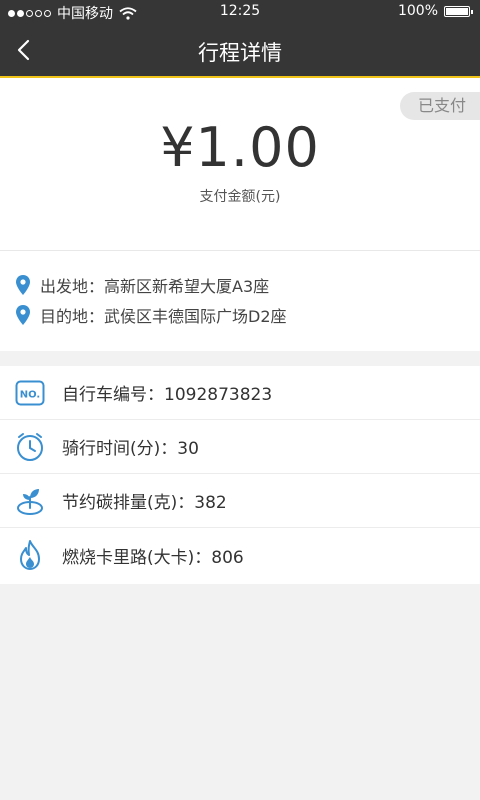 The height and width of the screenshot is (800, 480). What do you see at coordinates (240, 197) in the screenshot?
I see `payment-amount-label: 支付金额(元)` at bounding box center [240, 197].